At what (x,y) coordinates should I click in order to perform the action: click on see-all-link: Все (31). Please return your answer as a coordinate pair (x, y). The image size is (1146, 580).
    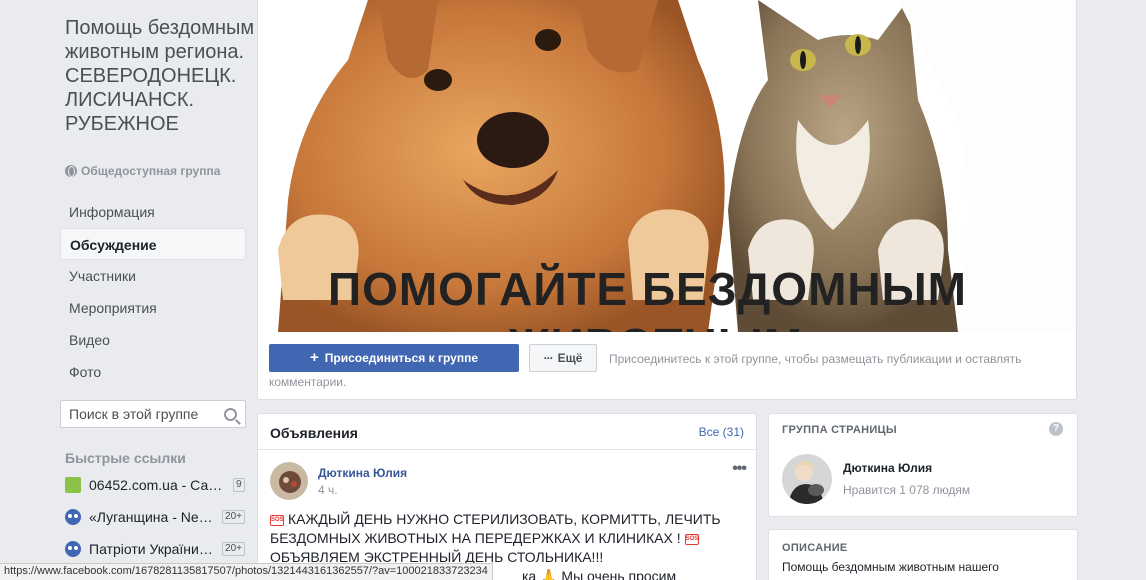
    Looking at the image, I should click on (721, 432).